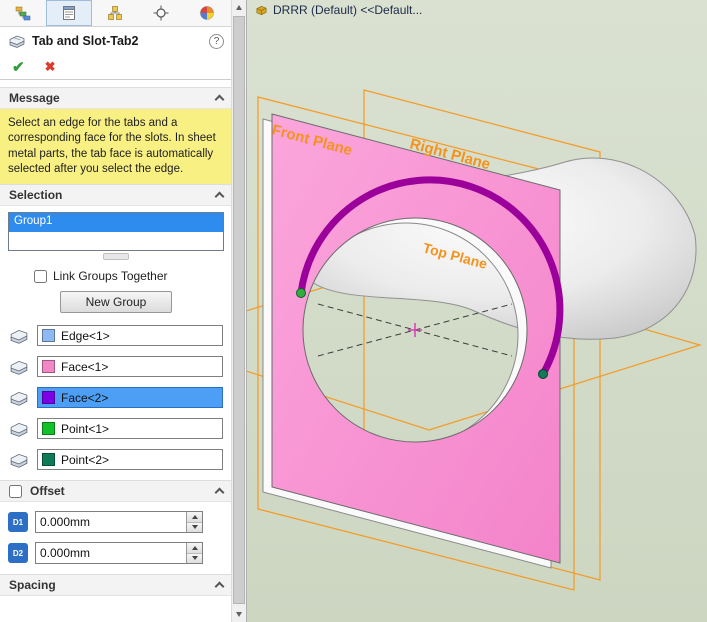  What do you see at coordinates (111, 522) in the screenshot?
I see `offset-d1-input` at bounding box center [111, 522].